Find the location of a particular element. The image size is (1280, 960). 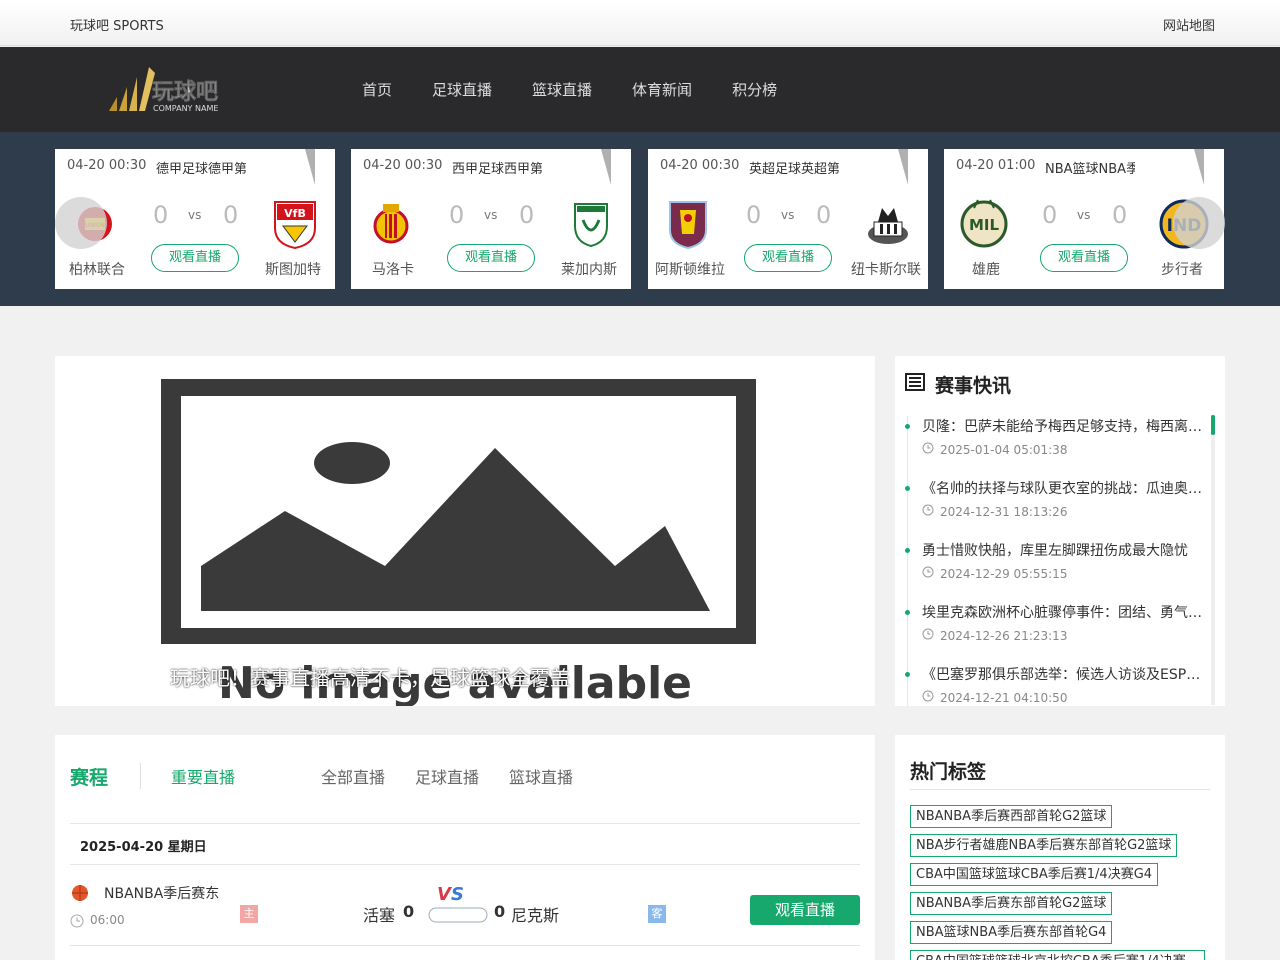

news-headline: 《名帅的扶择与球队更衣室的挑战：瓜迪奥拉谈执教心得》 is located at coordinates (1065, 488).